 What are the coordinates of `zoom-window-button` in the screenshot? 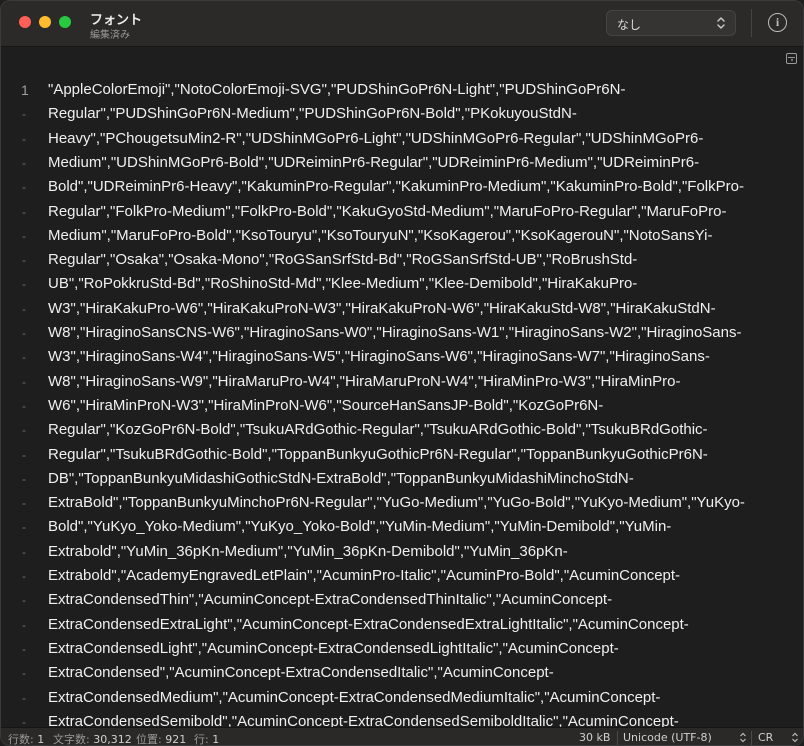 It's located at (65, 22).